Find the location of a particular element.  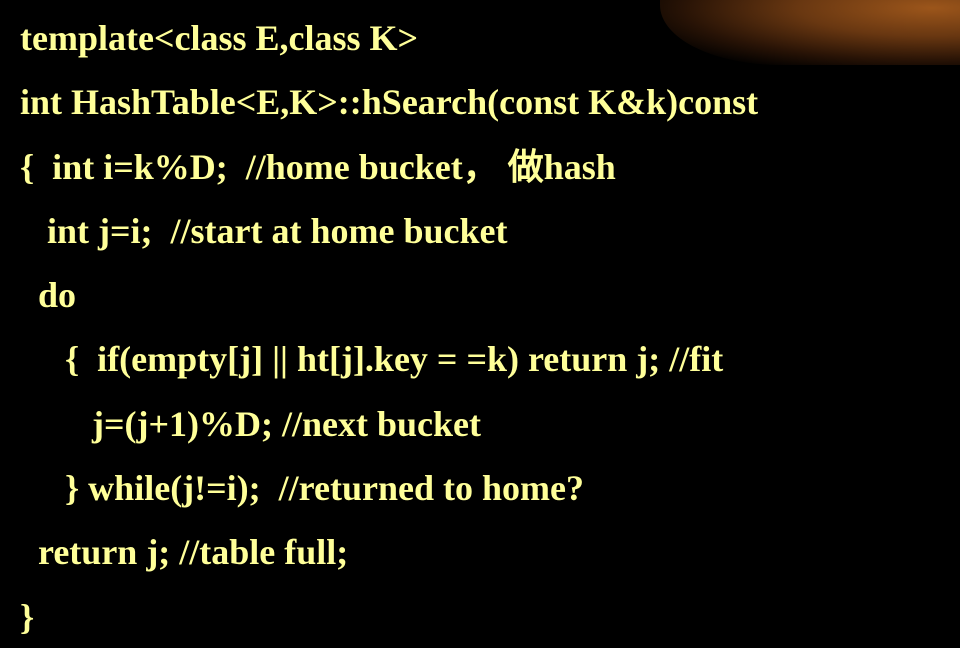

code-line-while: } while(j!=i); //returned to home? is located at coordinates (302, 488).